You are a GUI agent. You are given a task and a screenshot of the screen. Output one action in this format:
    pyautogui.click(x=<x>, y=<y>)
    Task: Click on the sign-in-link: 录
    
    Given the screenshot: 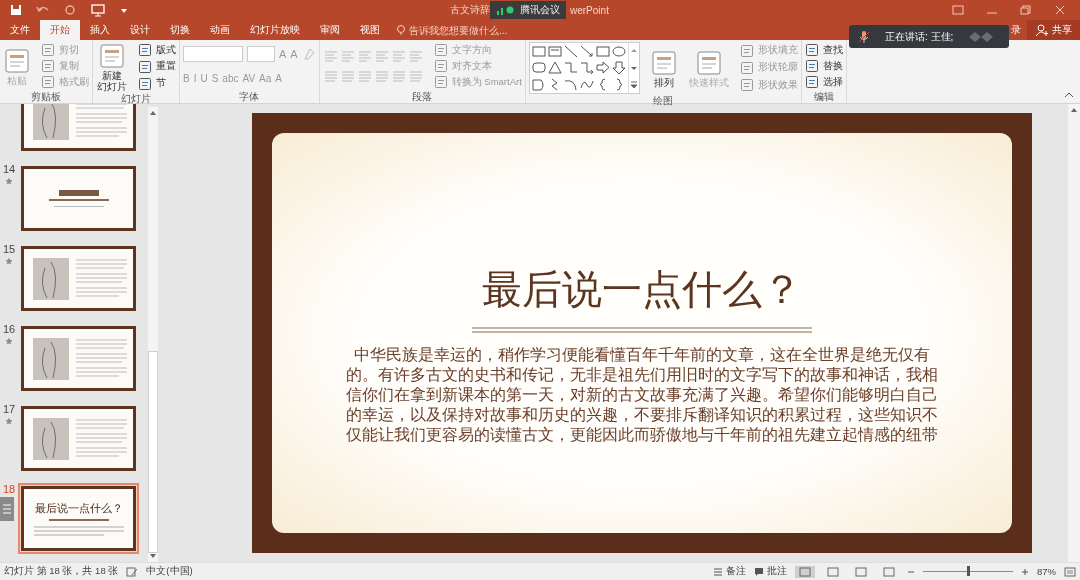 What is the action you would take?
    pyautogui.click(x=1019, y=30)
    